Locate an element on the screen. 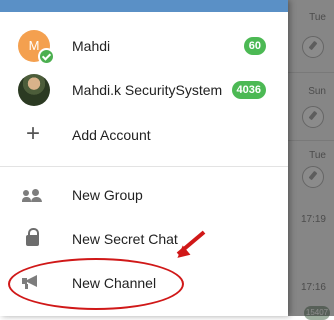  account-name: Mahdi is located at coordinates (91, 46).